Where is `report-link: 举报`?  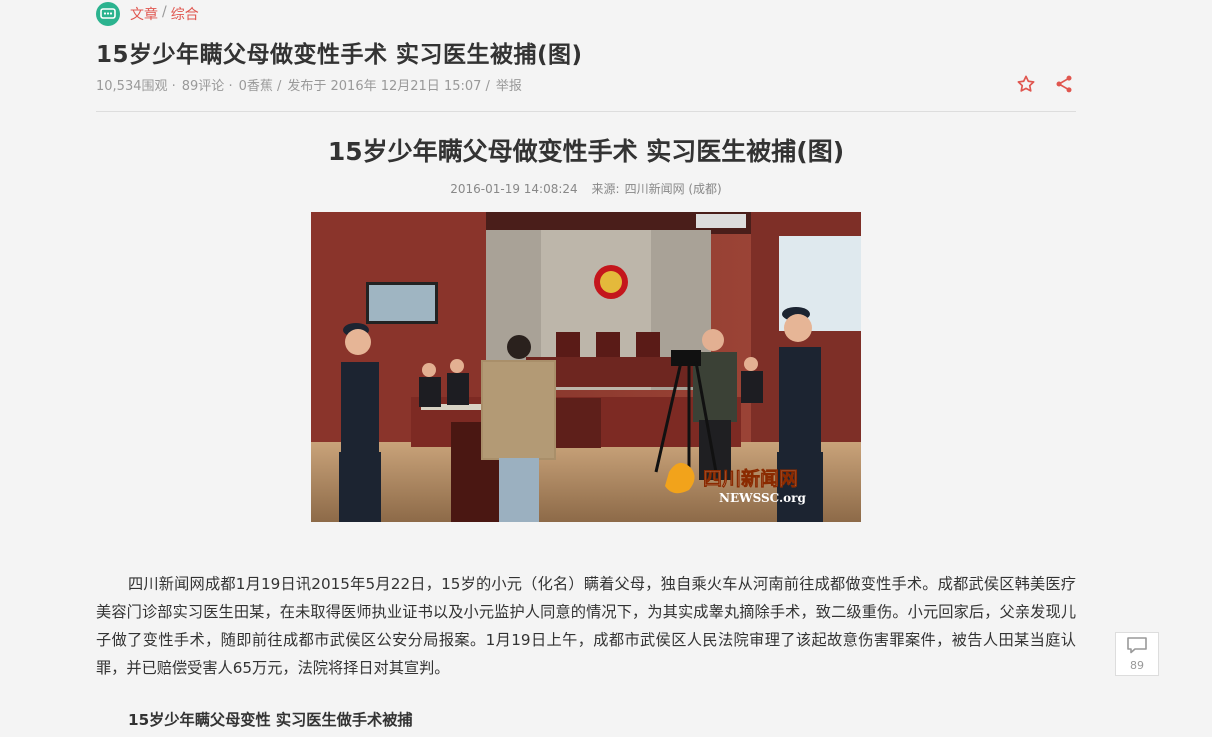 report-link: 举报 is located at coordinates (509, 84).